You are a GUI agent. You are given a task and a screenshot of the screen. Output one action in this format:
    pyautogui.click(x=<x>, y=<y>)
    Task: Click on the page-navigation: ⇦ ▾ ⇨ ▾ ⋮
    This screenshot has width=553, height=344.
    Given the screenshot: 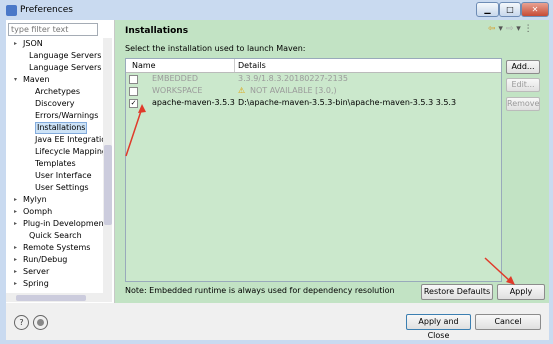 What is the action you would take?
    pyautogui.click(x=510, y=29)
    